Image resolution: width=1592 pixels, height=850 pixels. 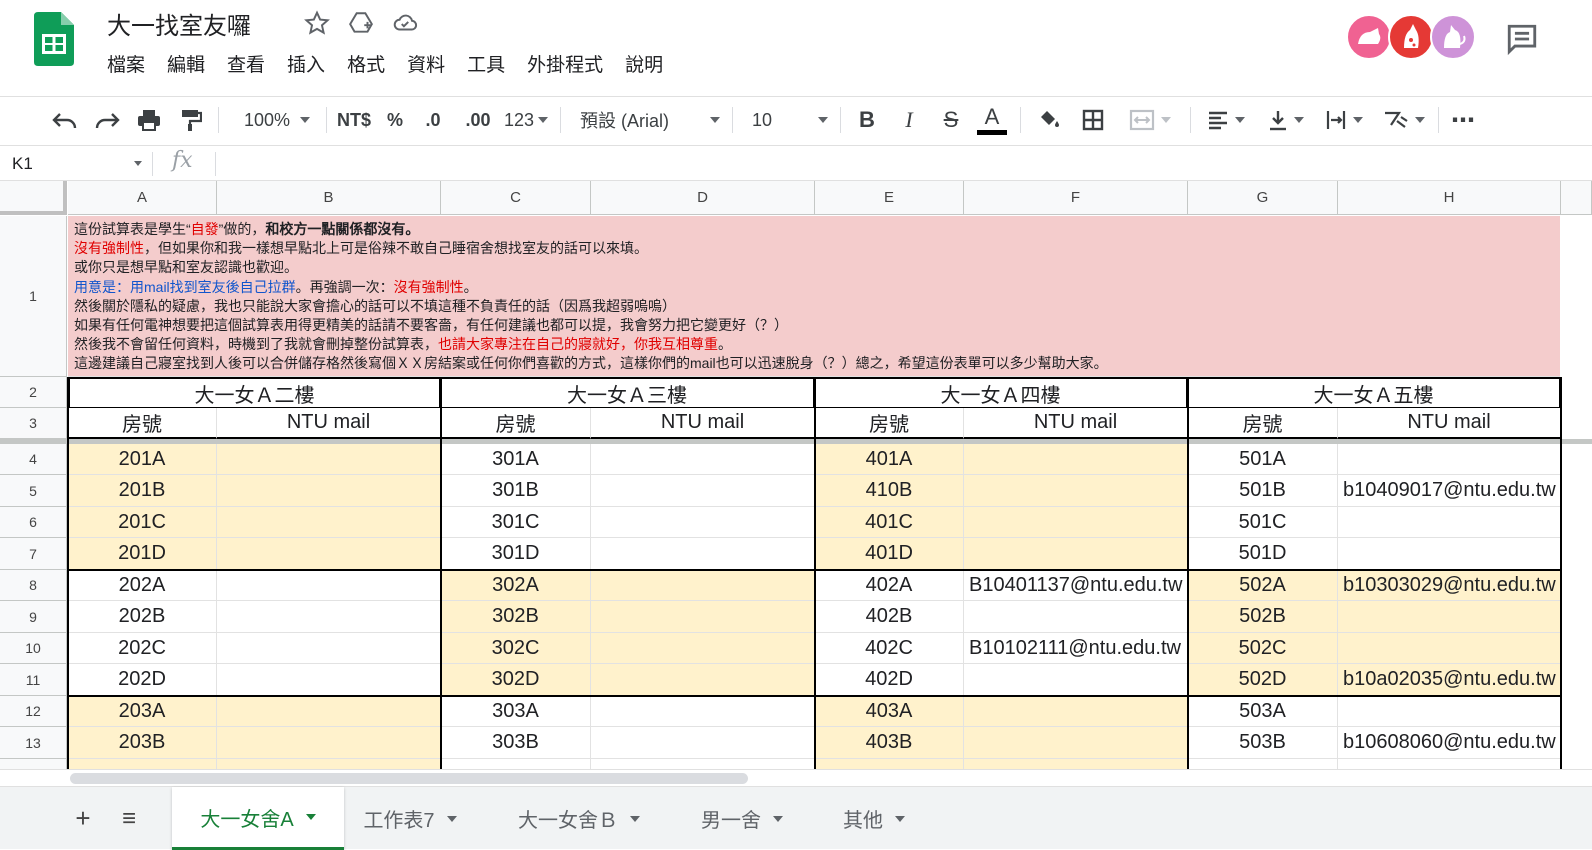 I want to click on text-color-button: A, so click(x=992, y=120).